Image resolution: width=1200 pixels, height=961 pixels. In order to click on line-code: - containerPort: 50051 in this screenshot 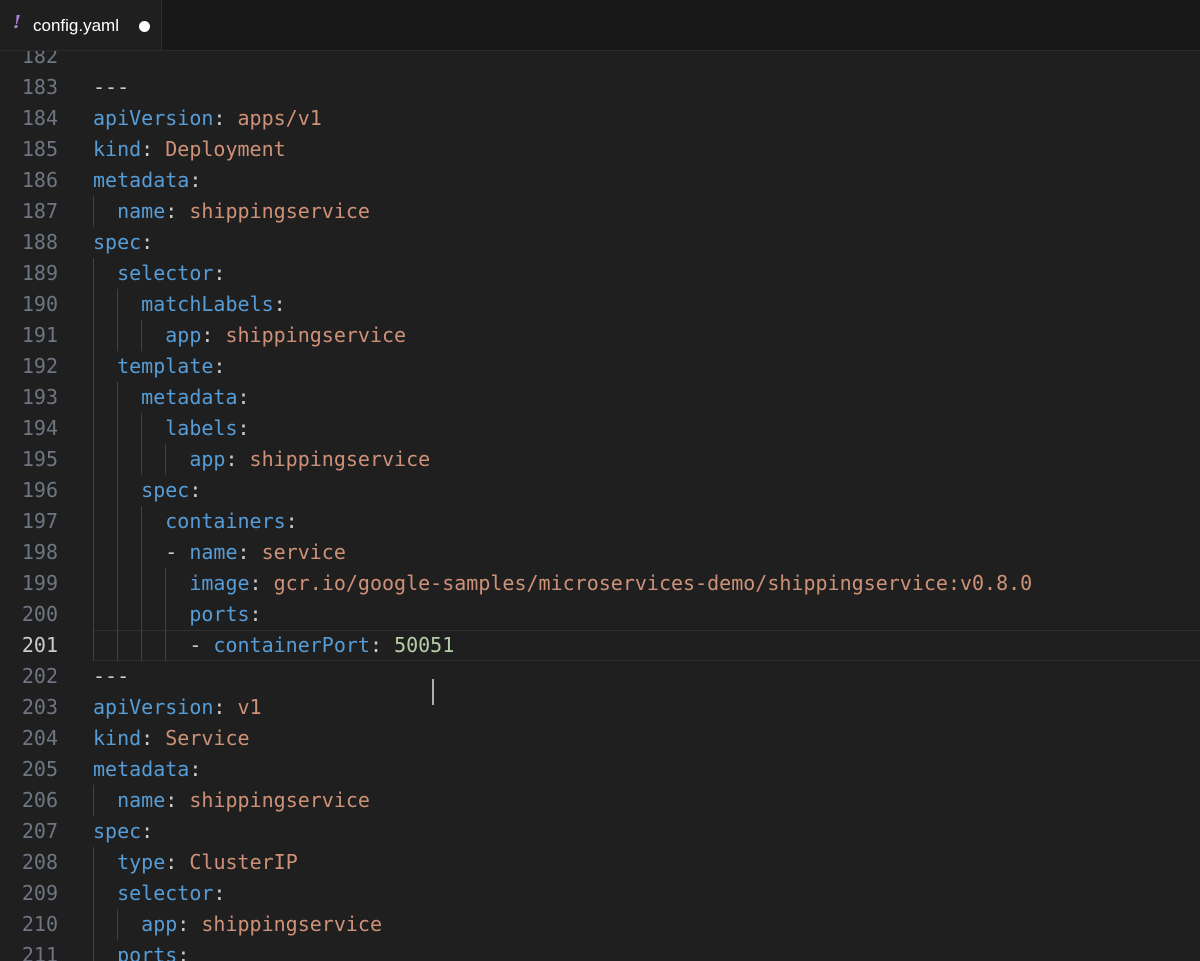, I will do `click(273, 645)`.